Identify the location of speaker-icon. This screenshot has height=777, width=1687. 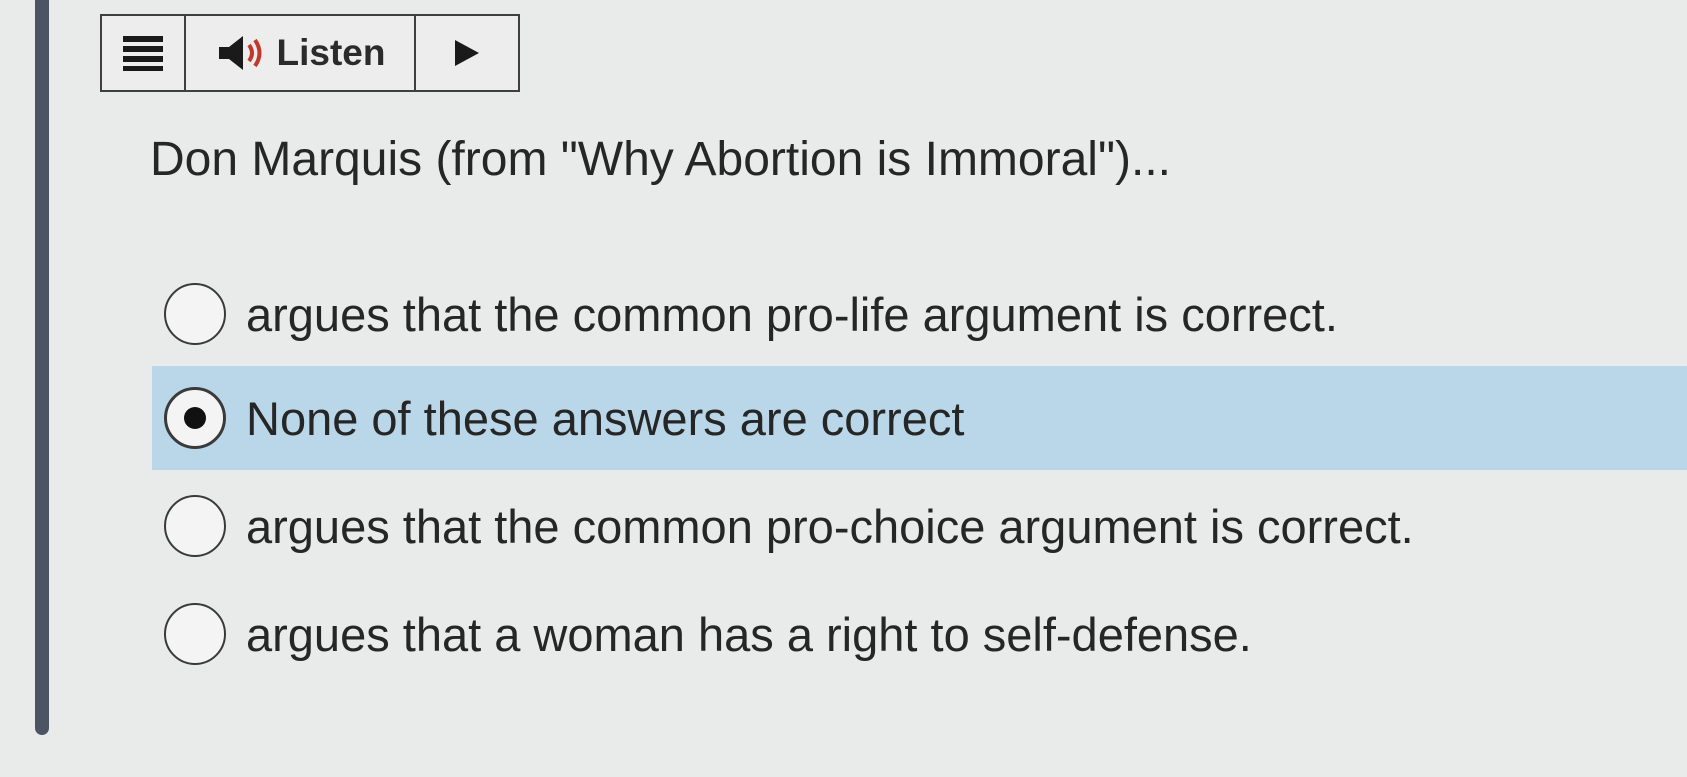
(240, 53).